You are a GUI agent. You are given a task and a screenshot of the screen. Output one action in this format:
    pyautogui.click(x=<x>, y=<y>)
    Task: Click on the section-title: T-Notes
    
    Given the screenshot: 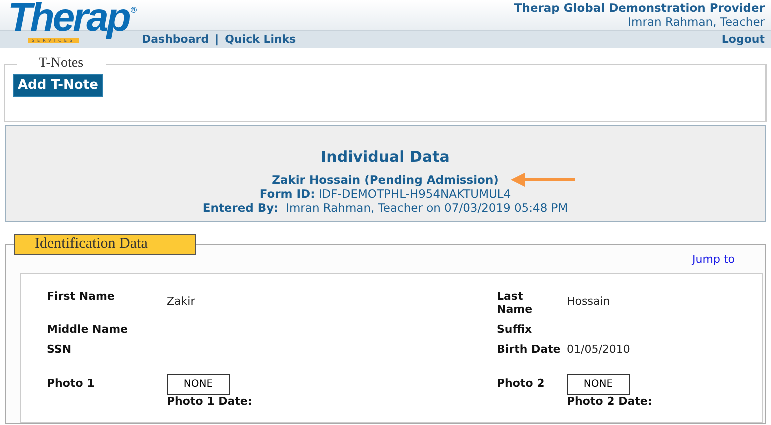 What is the action you would take?
    pyautogui.click(x=61, y=64)
    